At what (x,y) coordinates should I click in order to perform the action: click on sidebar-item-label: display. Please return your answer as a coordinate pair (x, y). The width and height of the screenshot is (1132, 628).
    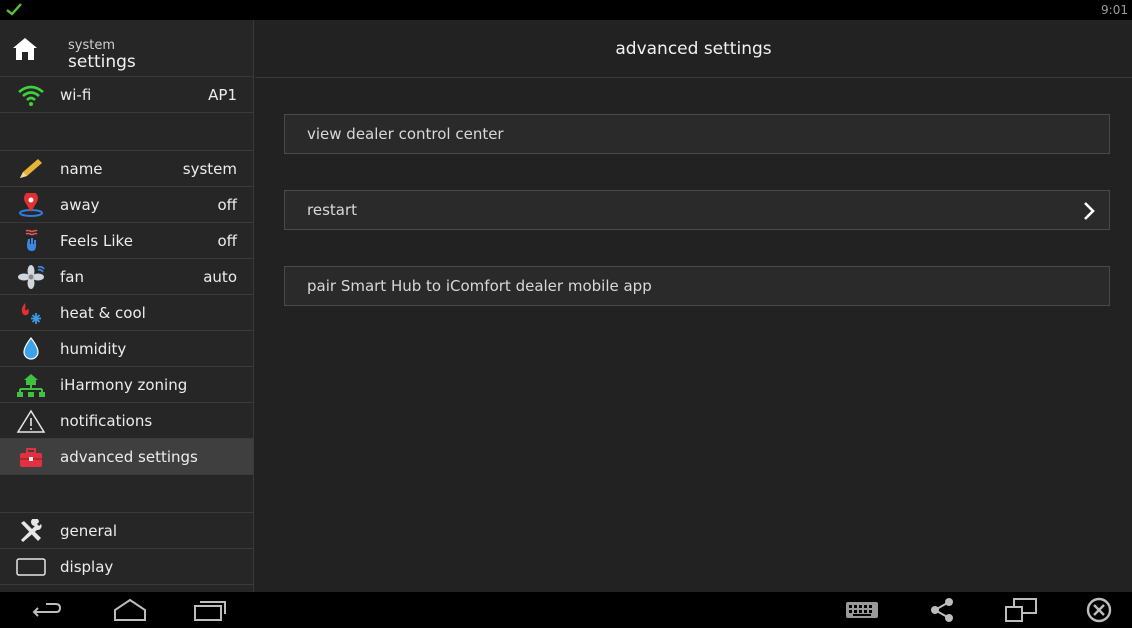
    Looking at the image, I should click on (87, 566).